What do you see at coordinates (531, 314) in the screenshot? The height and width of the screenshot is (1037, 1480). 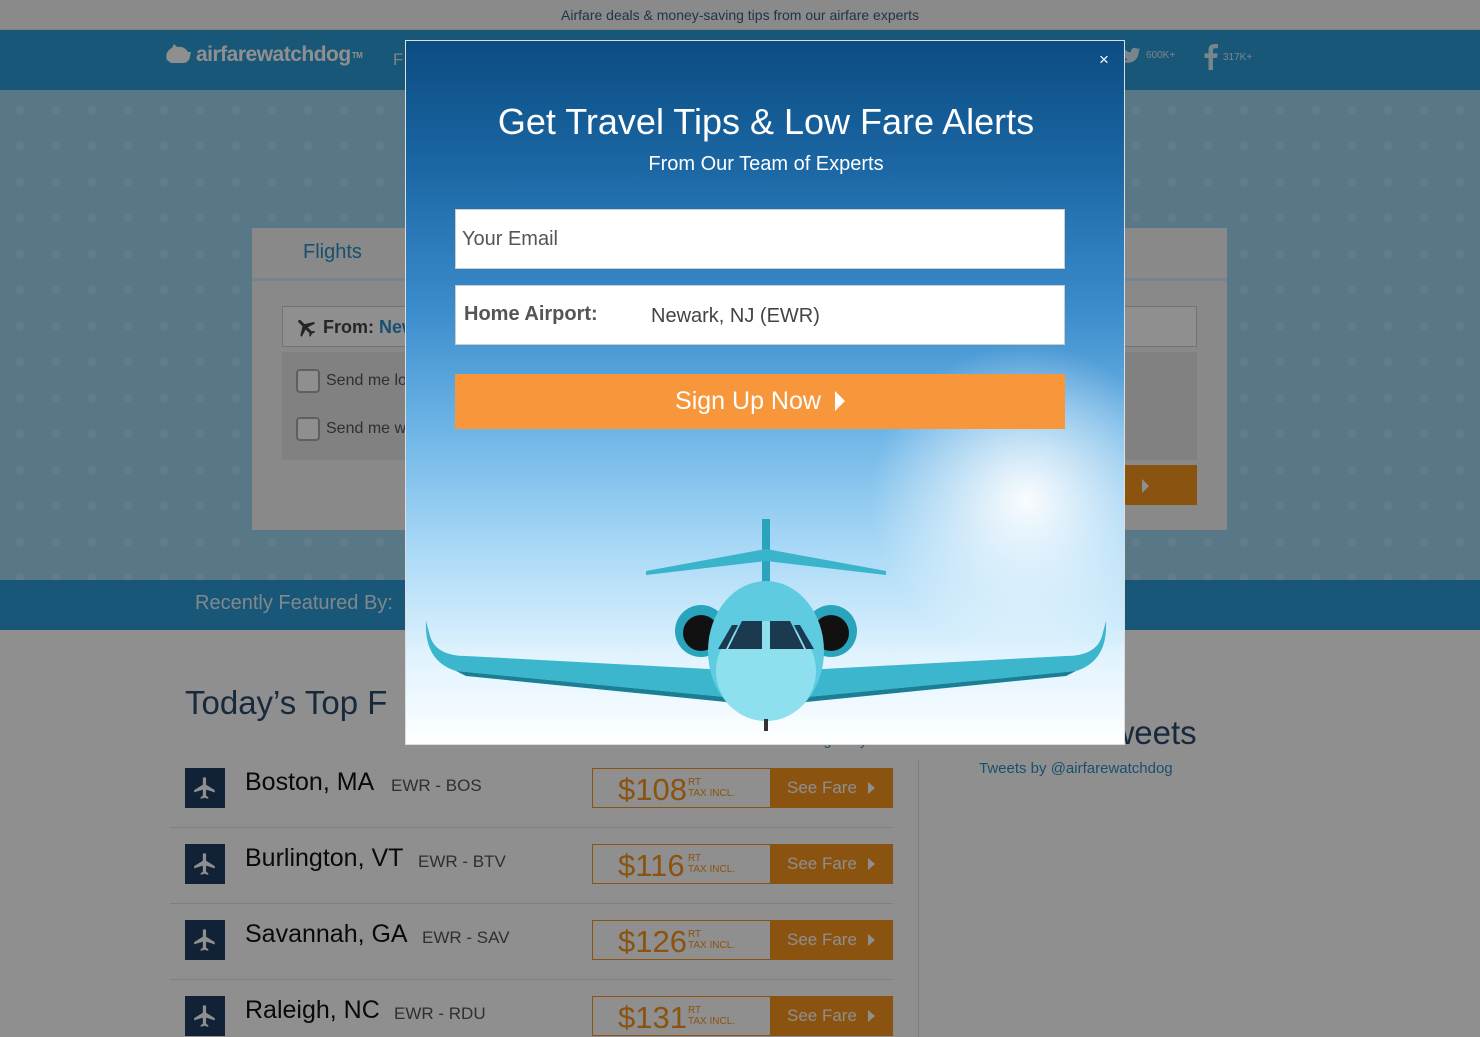 I see `home-airport-label: Home Airport:` at bounding box center [531, 314].